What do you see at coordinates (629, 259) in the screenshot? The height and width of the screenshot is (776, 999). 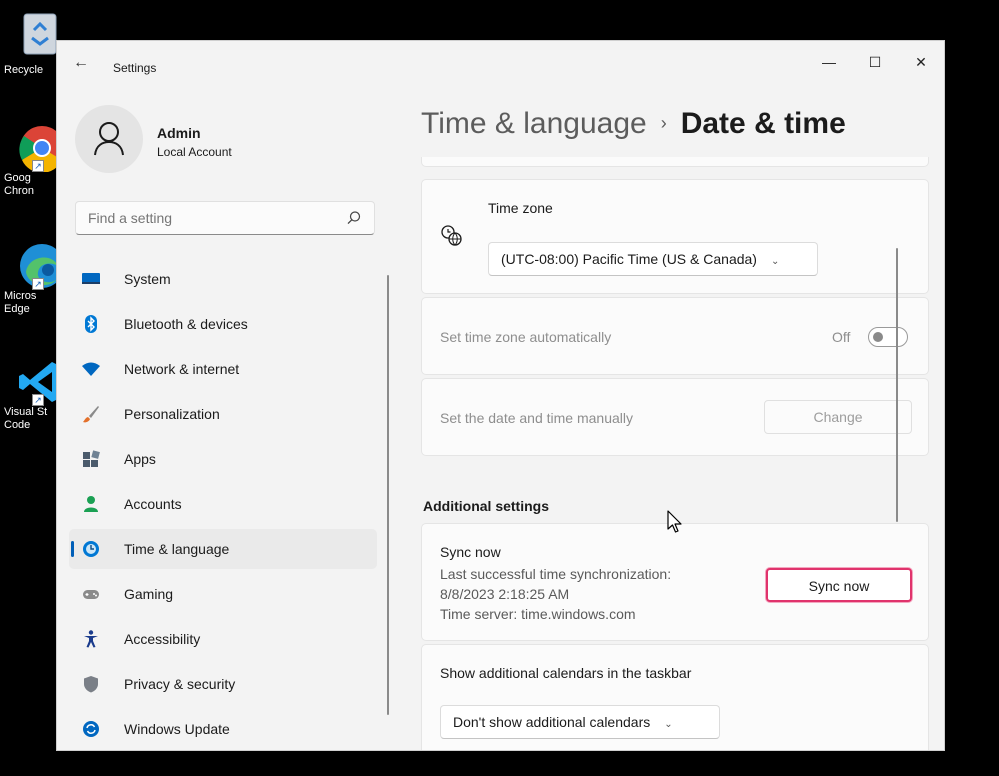 I see `time-zone-value: (UTC-08:00) Pacific Time (US & Canada)` at bounding box center [629, 259].